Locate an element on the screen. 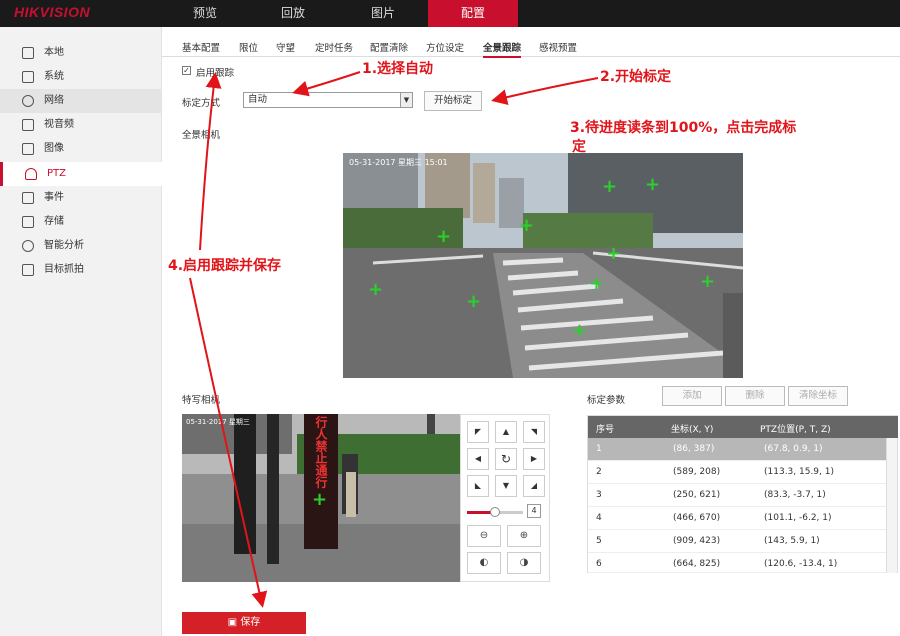 This screenshot has height=636, width=900. sidebar-item-video-audio: 视音频 is located at coordinates (81, 125).